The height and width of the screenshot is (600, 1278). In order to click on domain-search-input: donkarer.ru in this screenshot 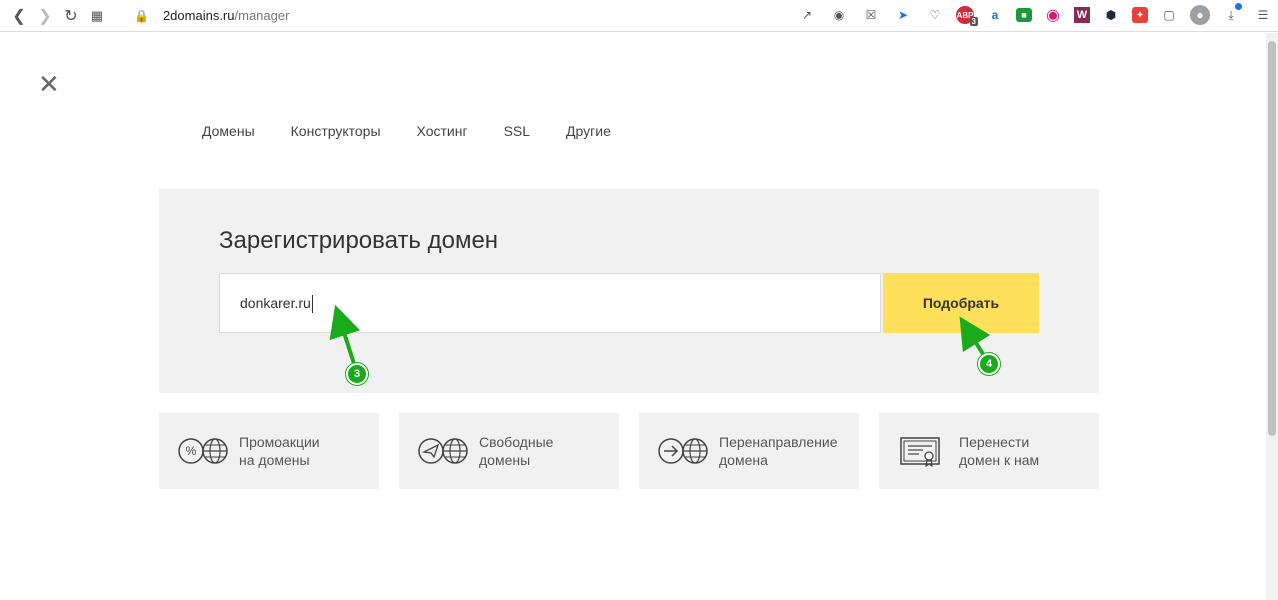, I will do `click(550, 303)`.